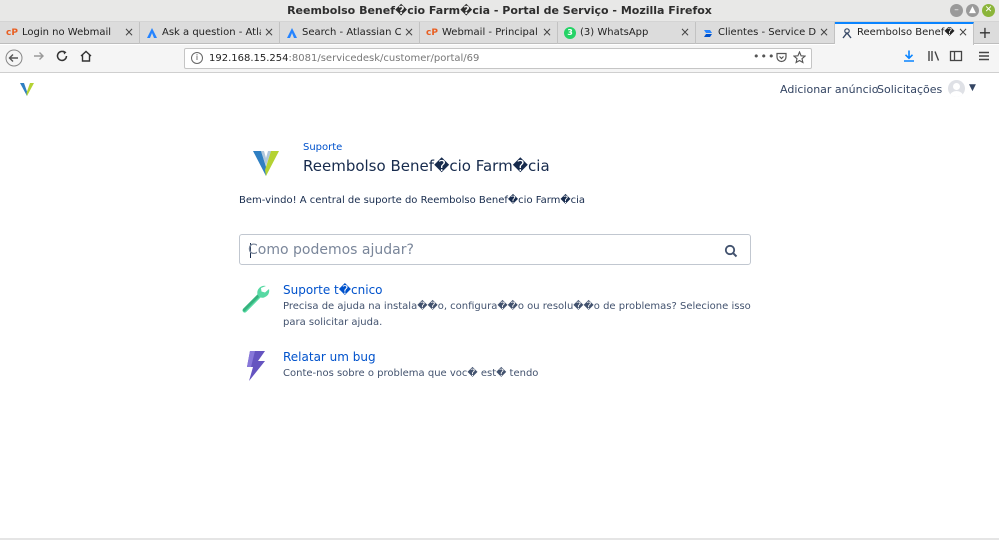 Image resolution: width=999 pixels, height=540 pixels. I want to click on breadcrumb: Suporte, so click(322, 147).